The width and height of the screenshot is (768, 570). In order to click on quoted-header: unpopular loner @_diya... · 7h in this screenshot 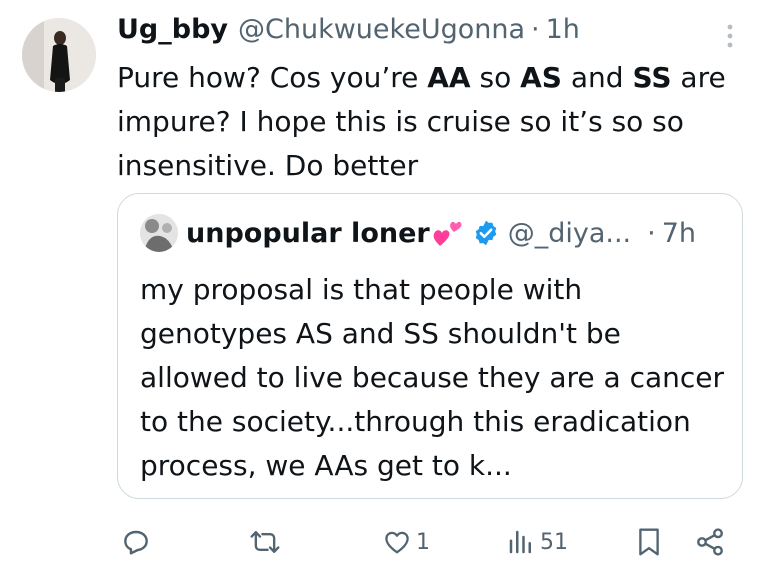, I will do `click(441, 233)`.